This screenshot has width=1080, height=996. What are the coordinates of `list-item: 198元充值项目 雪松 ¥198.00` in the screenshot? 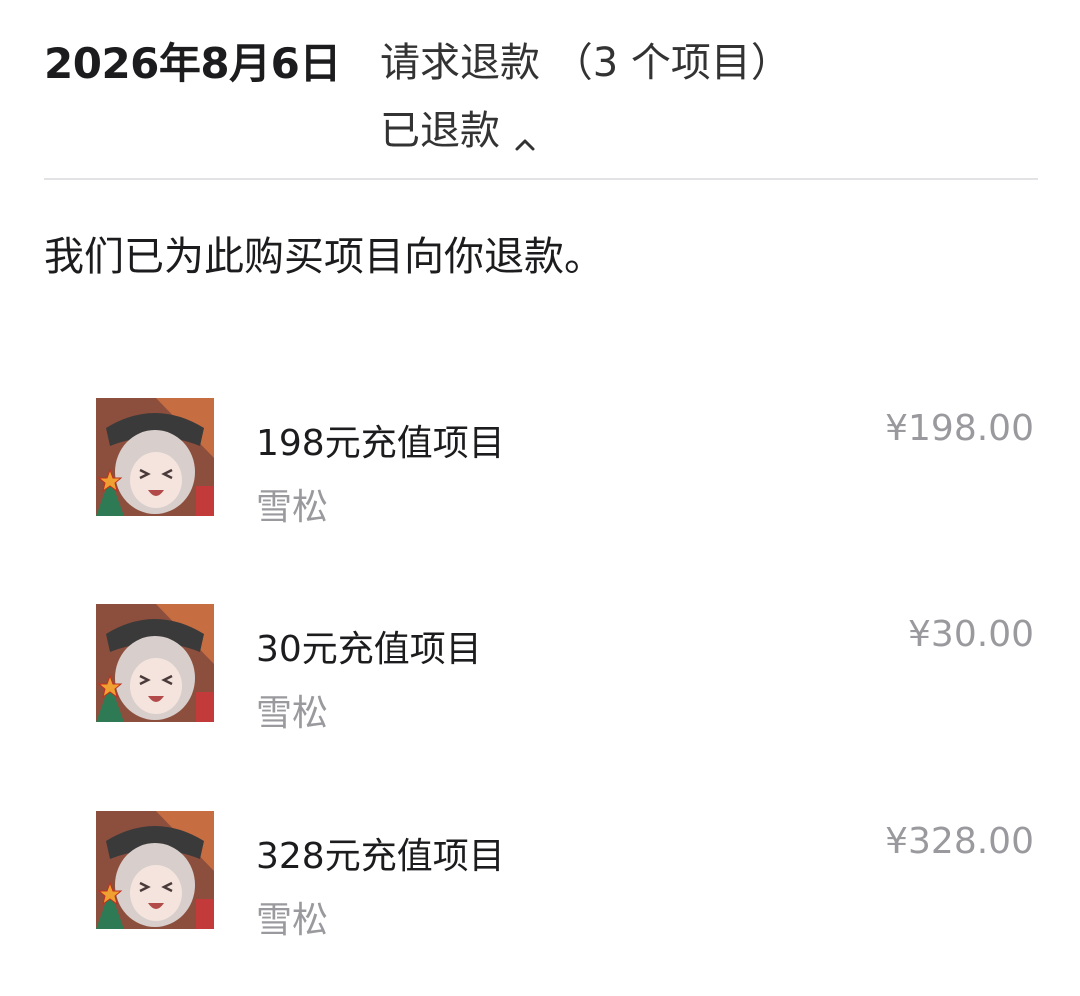 It's located at (567, 463).